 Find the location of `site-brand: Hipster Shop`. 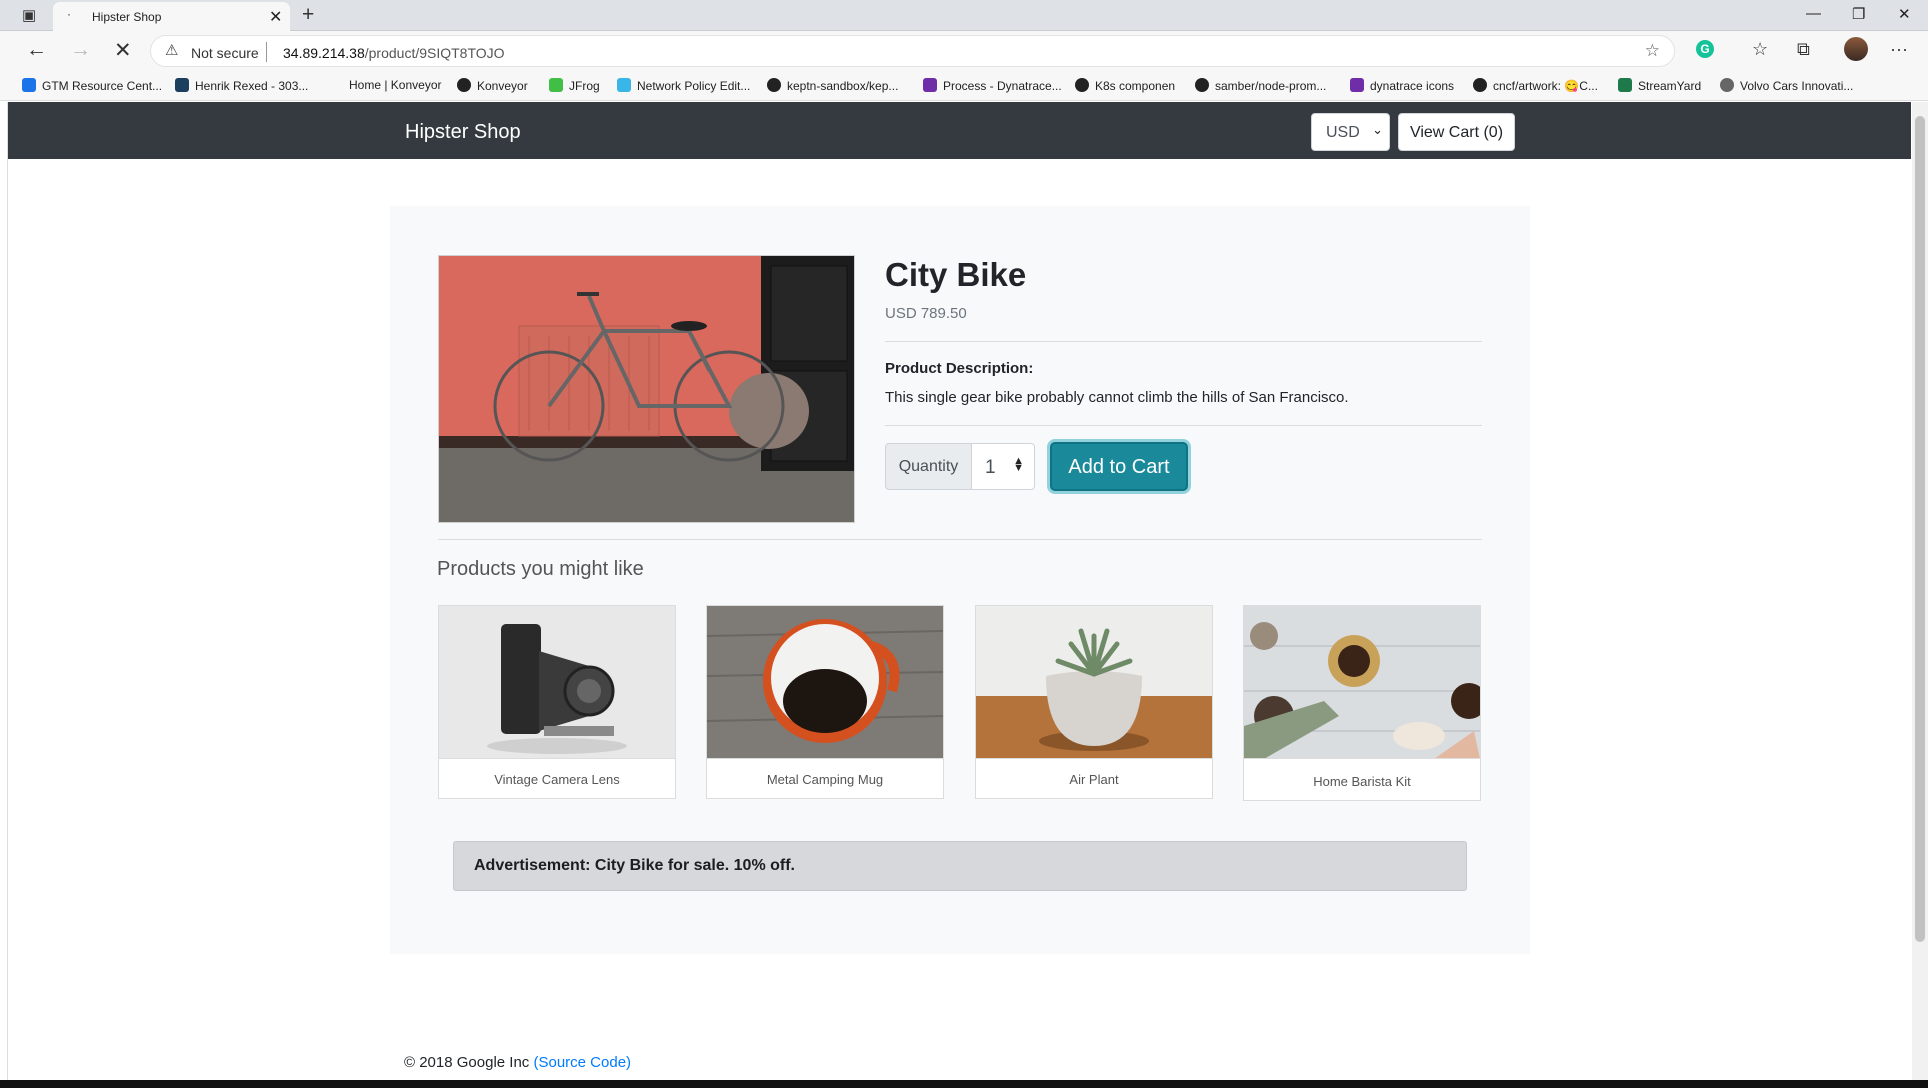

site-brand: Hipster Shop is located at coordinates (463, 132).